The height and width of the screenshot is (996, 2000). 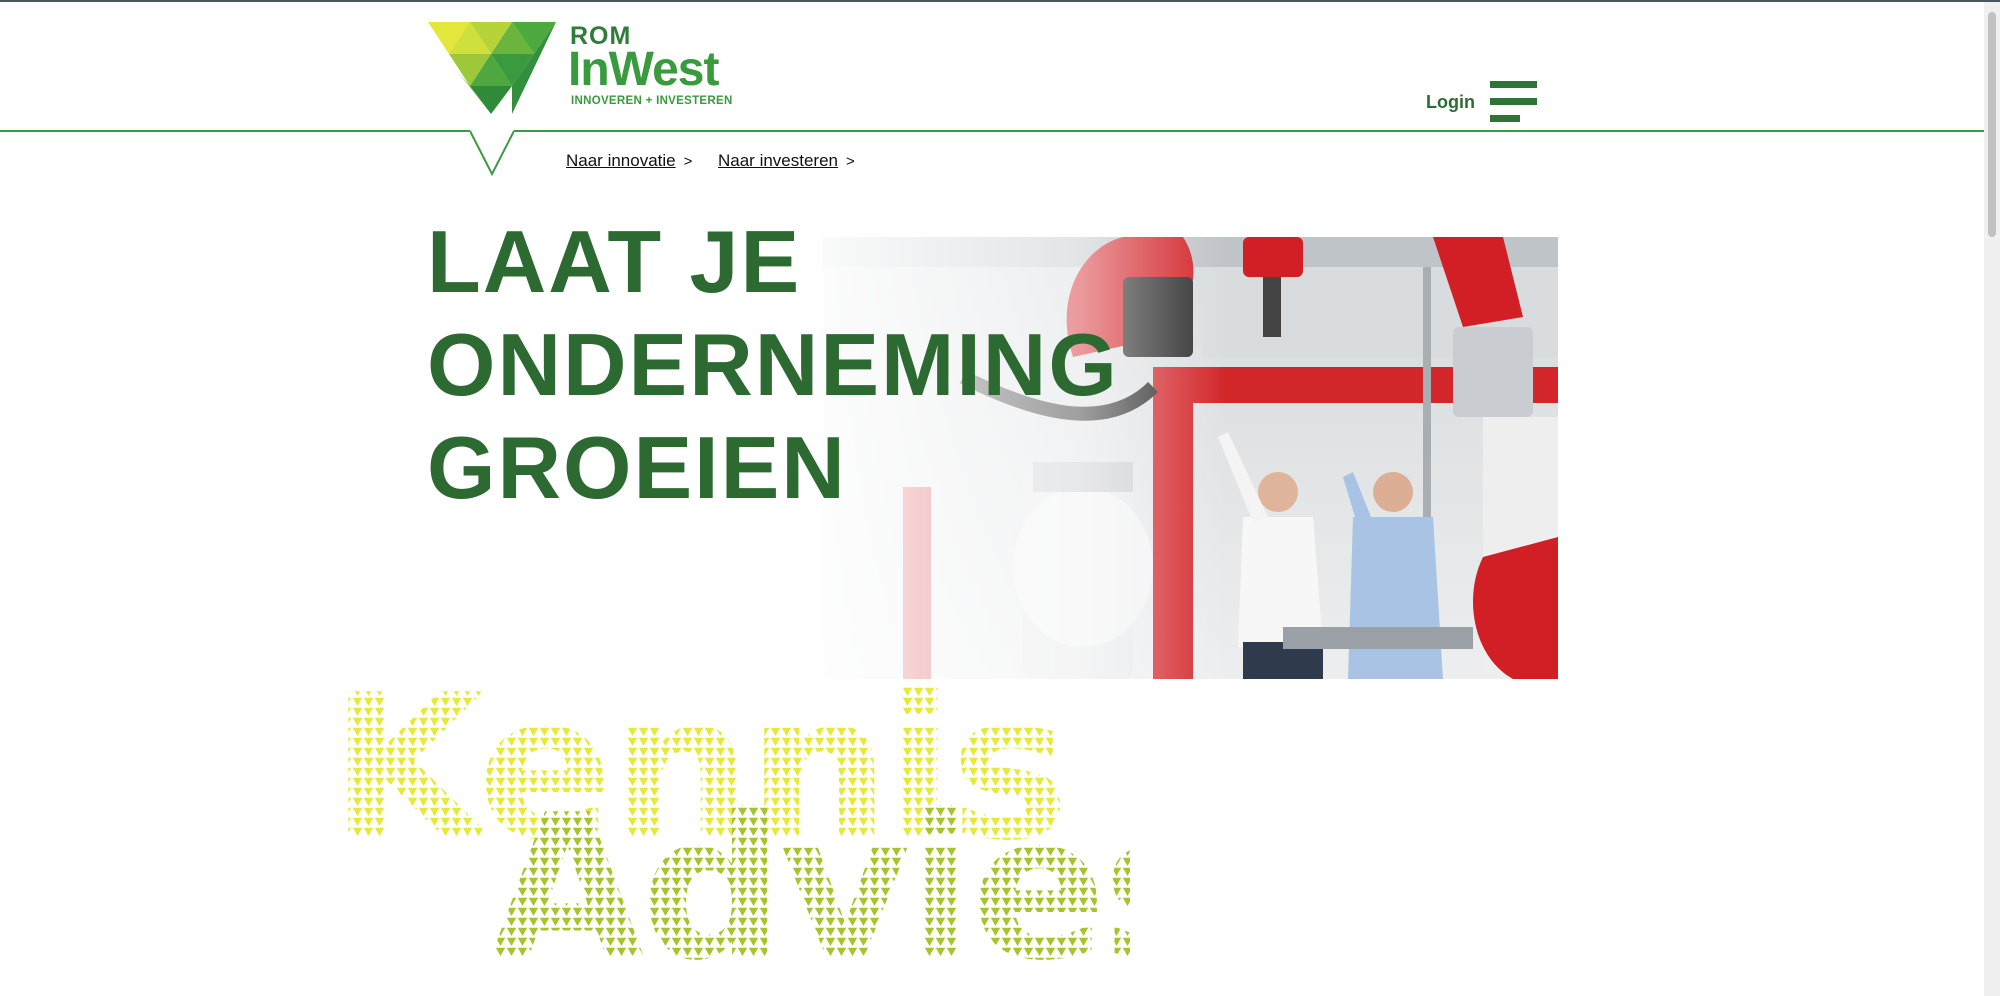 I want to click on kennis-advies-art: Kennis Advies, so click(x=730, y=817).